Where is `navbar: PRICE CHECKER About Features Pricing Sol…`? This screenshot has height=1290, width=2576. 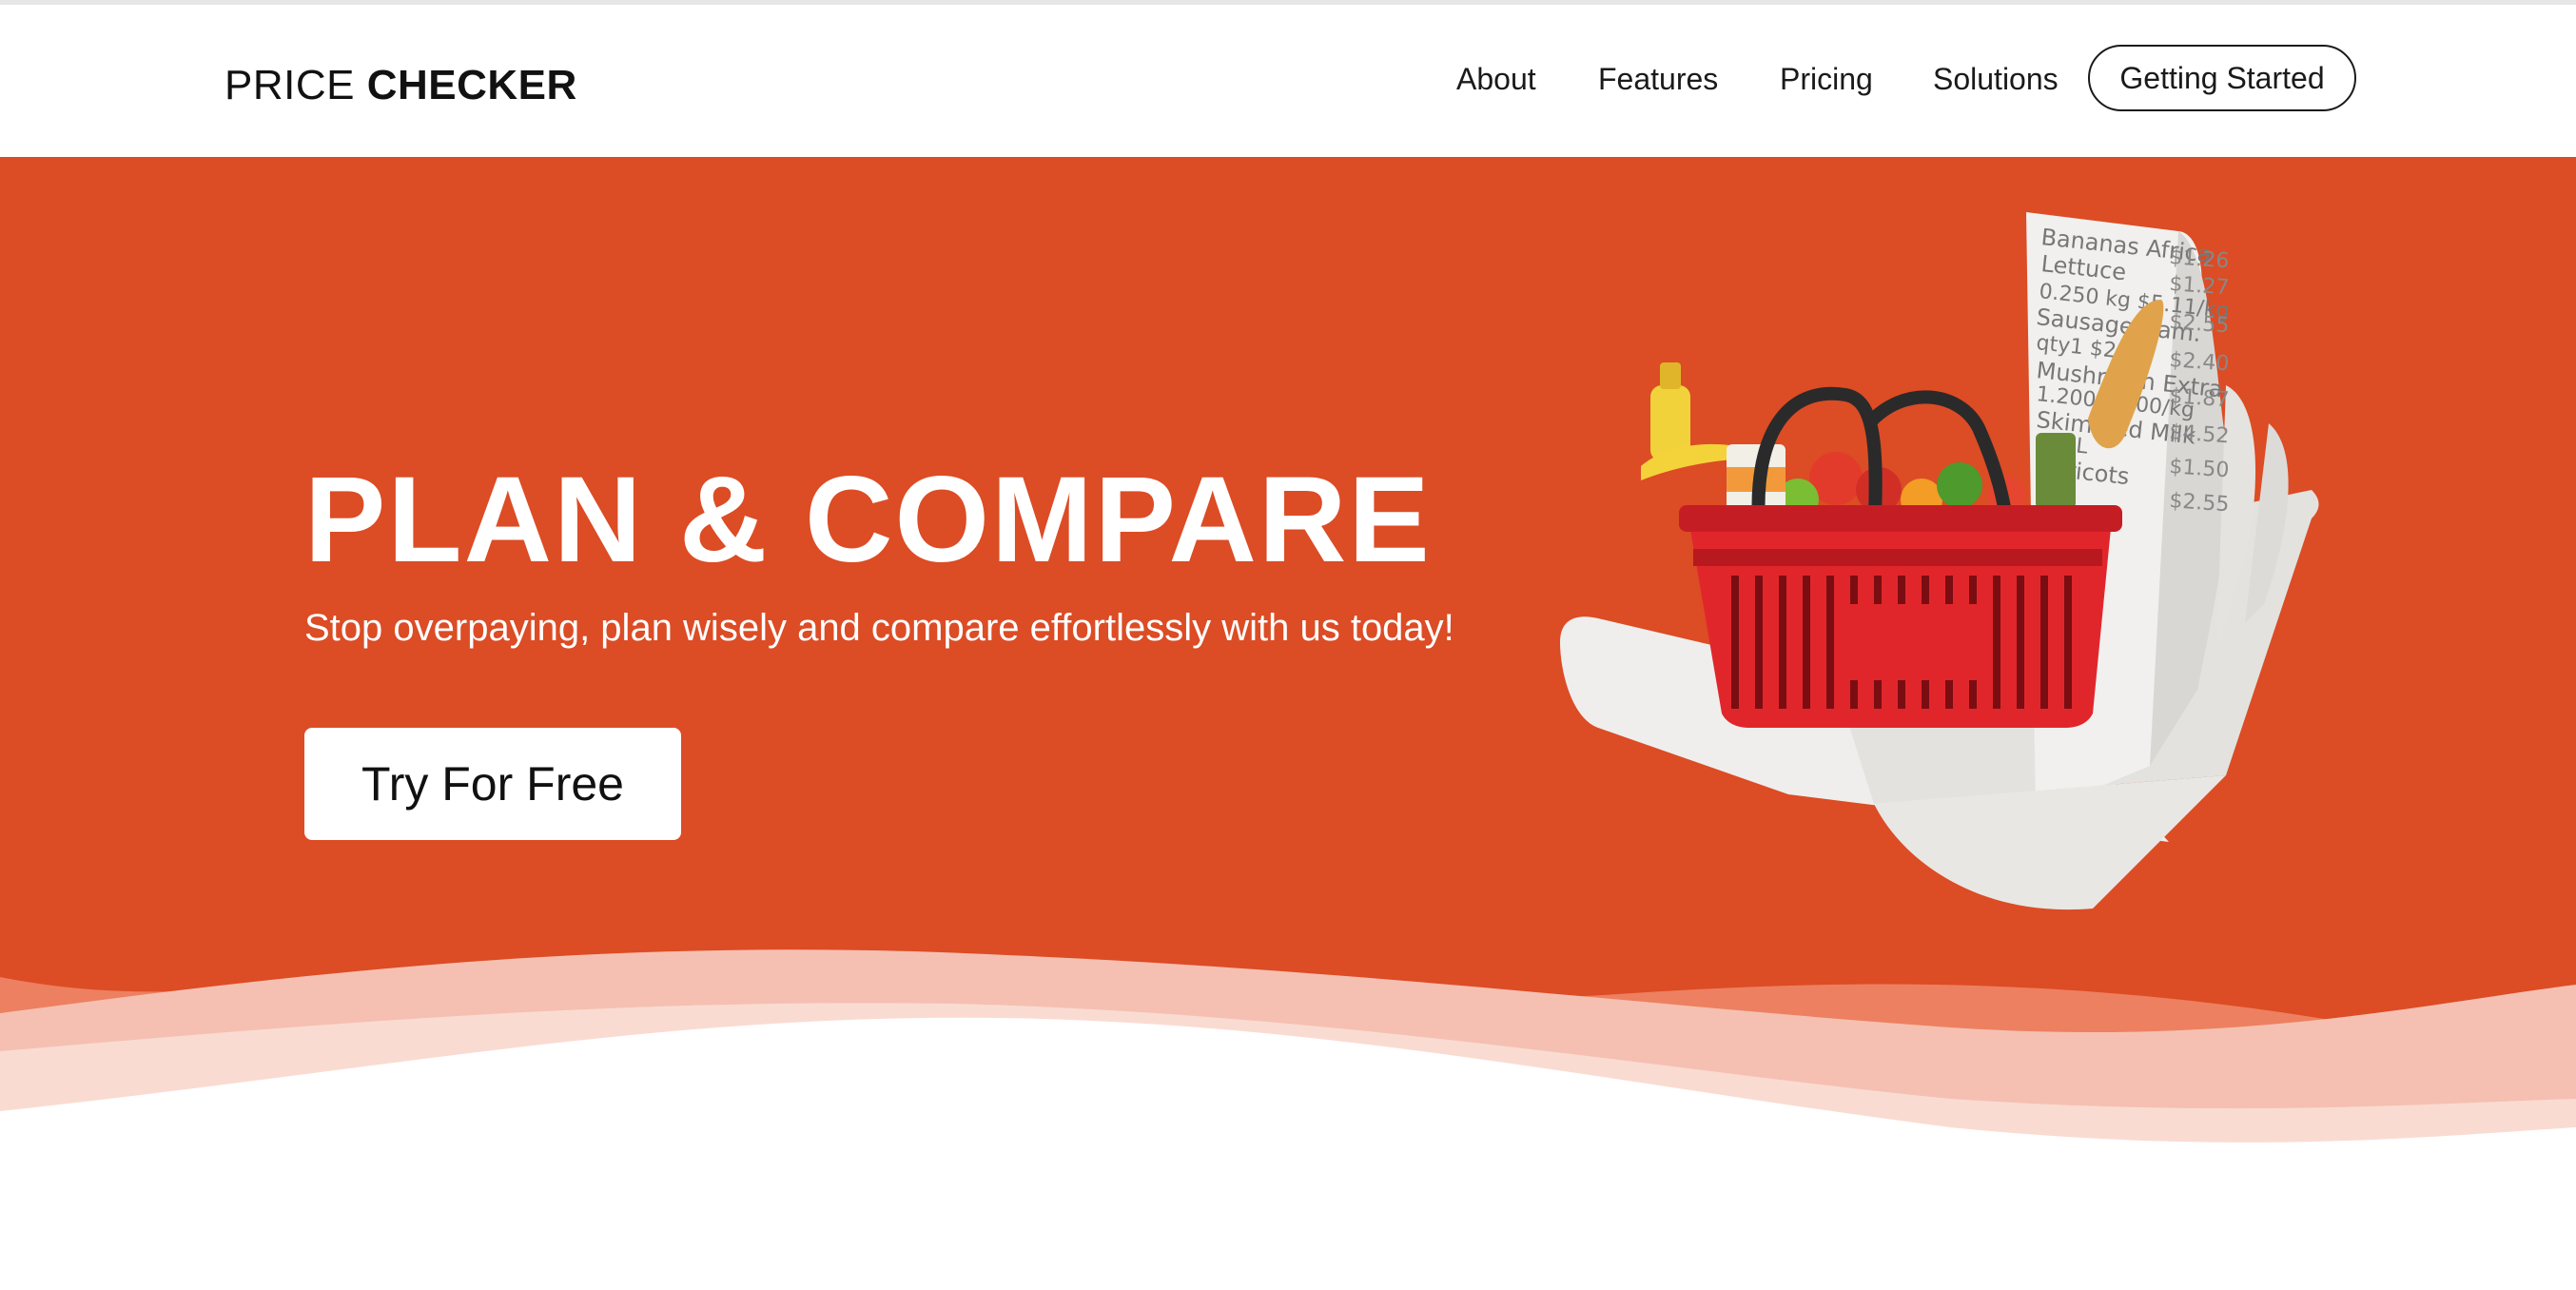 navbar: PRICE CHECKER About Features Pricing Sol… is located at coordinates (1288, 81).